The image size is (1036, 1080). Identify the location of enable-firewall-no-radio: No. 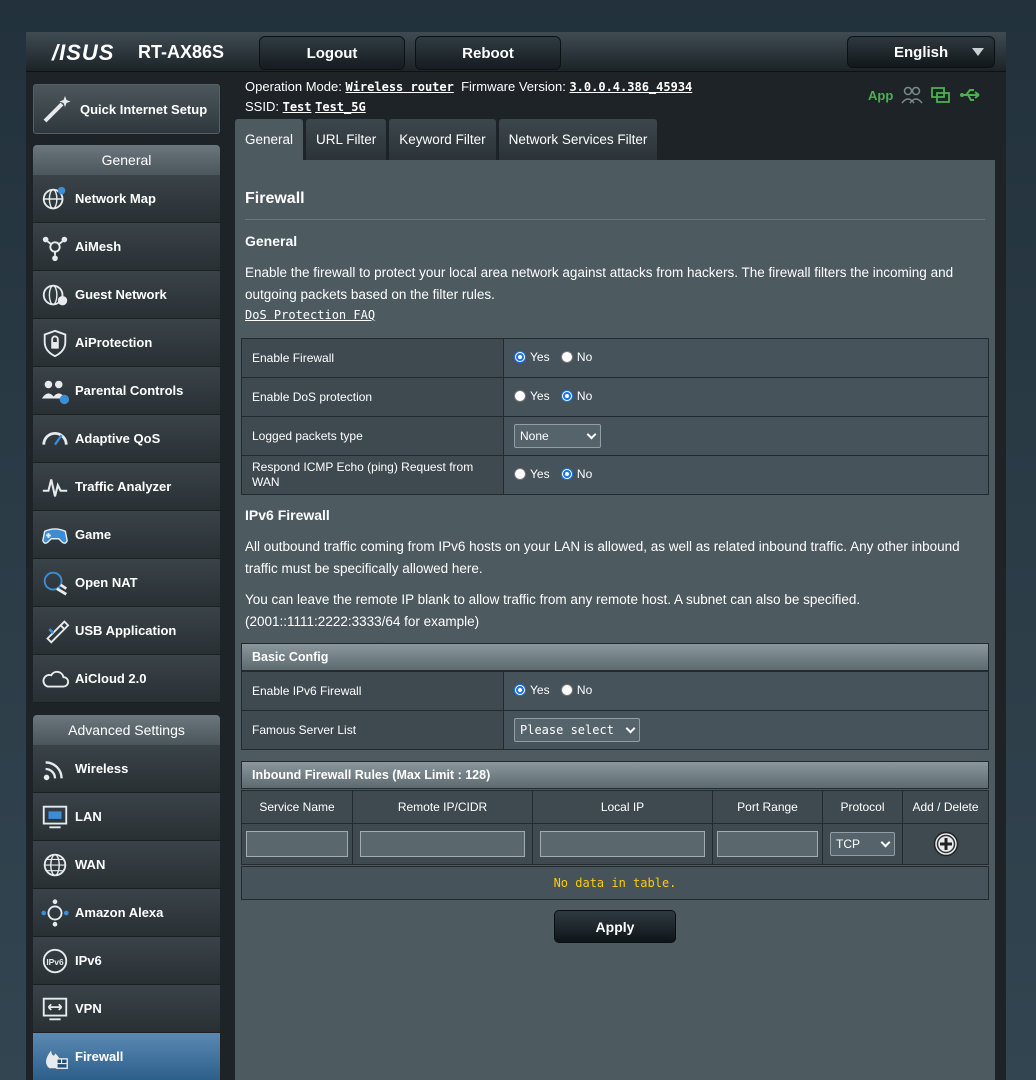
(576, 357).